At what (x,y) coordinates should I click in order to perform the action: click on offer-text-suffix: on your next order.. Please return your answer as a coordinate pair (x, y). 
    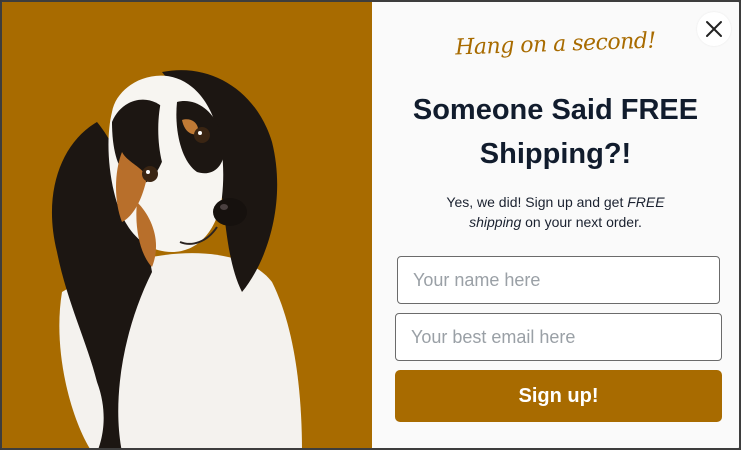
    Looking at the image, I should click on (581, 222).